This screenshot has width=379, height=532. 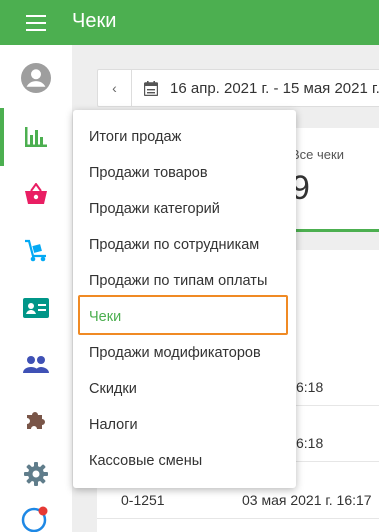 I want to click on date-range-picker: 16 апр. 2021 г. - 15 мая 2021 г., so click(x=261, y=88).